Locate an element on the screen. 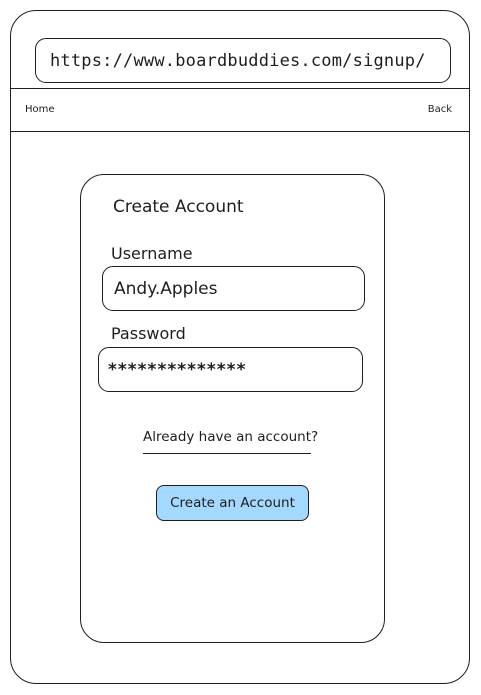  nav-divider-bottom is located at coordinates (240, 131).